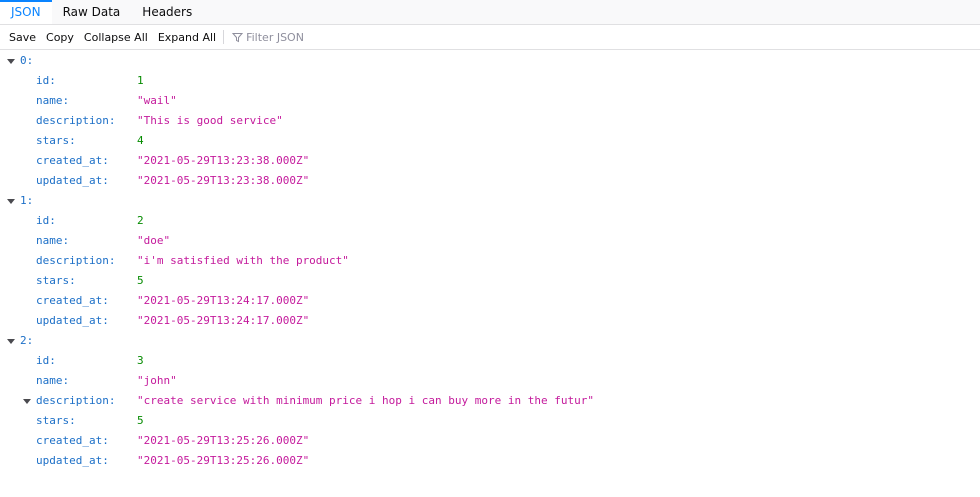 Image resolution: width=980 pixels, height=497 pixels. I want to click on field-row: stars: 4, so click(490, 141).